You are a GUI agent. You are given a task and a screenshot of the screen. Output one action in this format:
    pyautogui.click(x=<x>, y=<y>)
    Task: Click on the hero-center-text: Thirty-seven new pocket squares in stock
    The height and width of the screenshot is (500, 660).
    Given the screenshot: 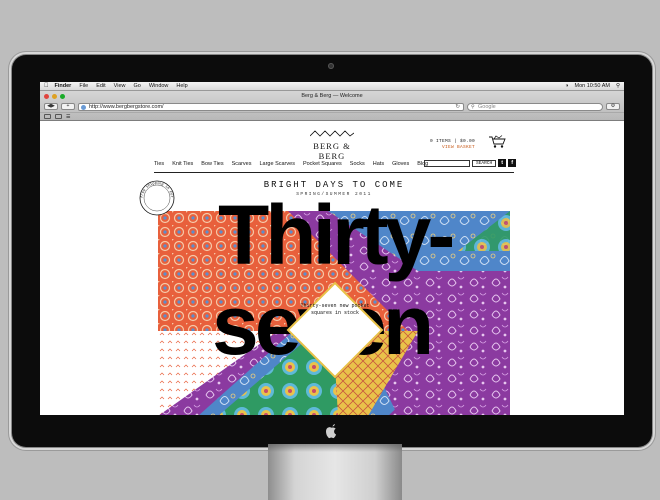 What is the action you would take?
    pyautogui.click(x=335, y=310)
    